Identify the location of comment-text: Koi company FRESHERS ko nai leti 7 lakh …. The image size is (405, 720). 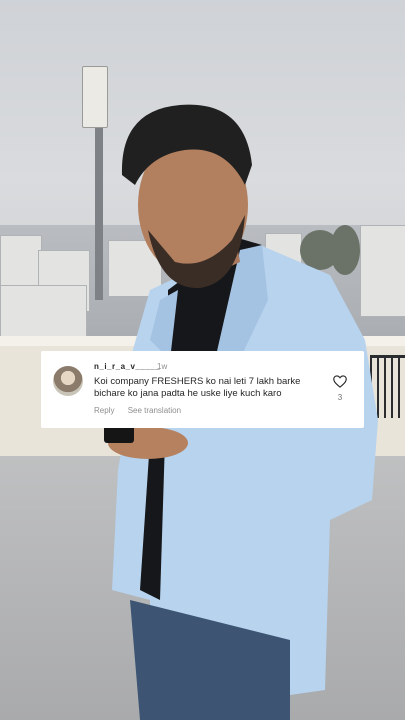
(197, 387).